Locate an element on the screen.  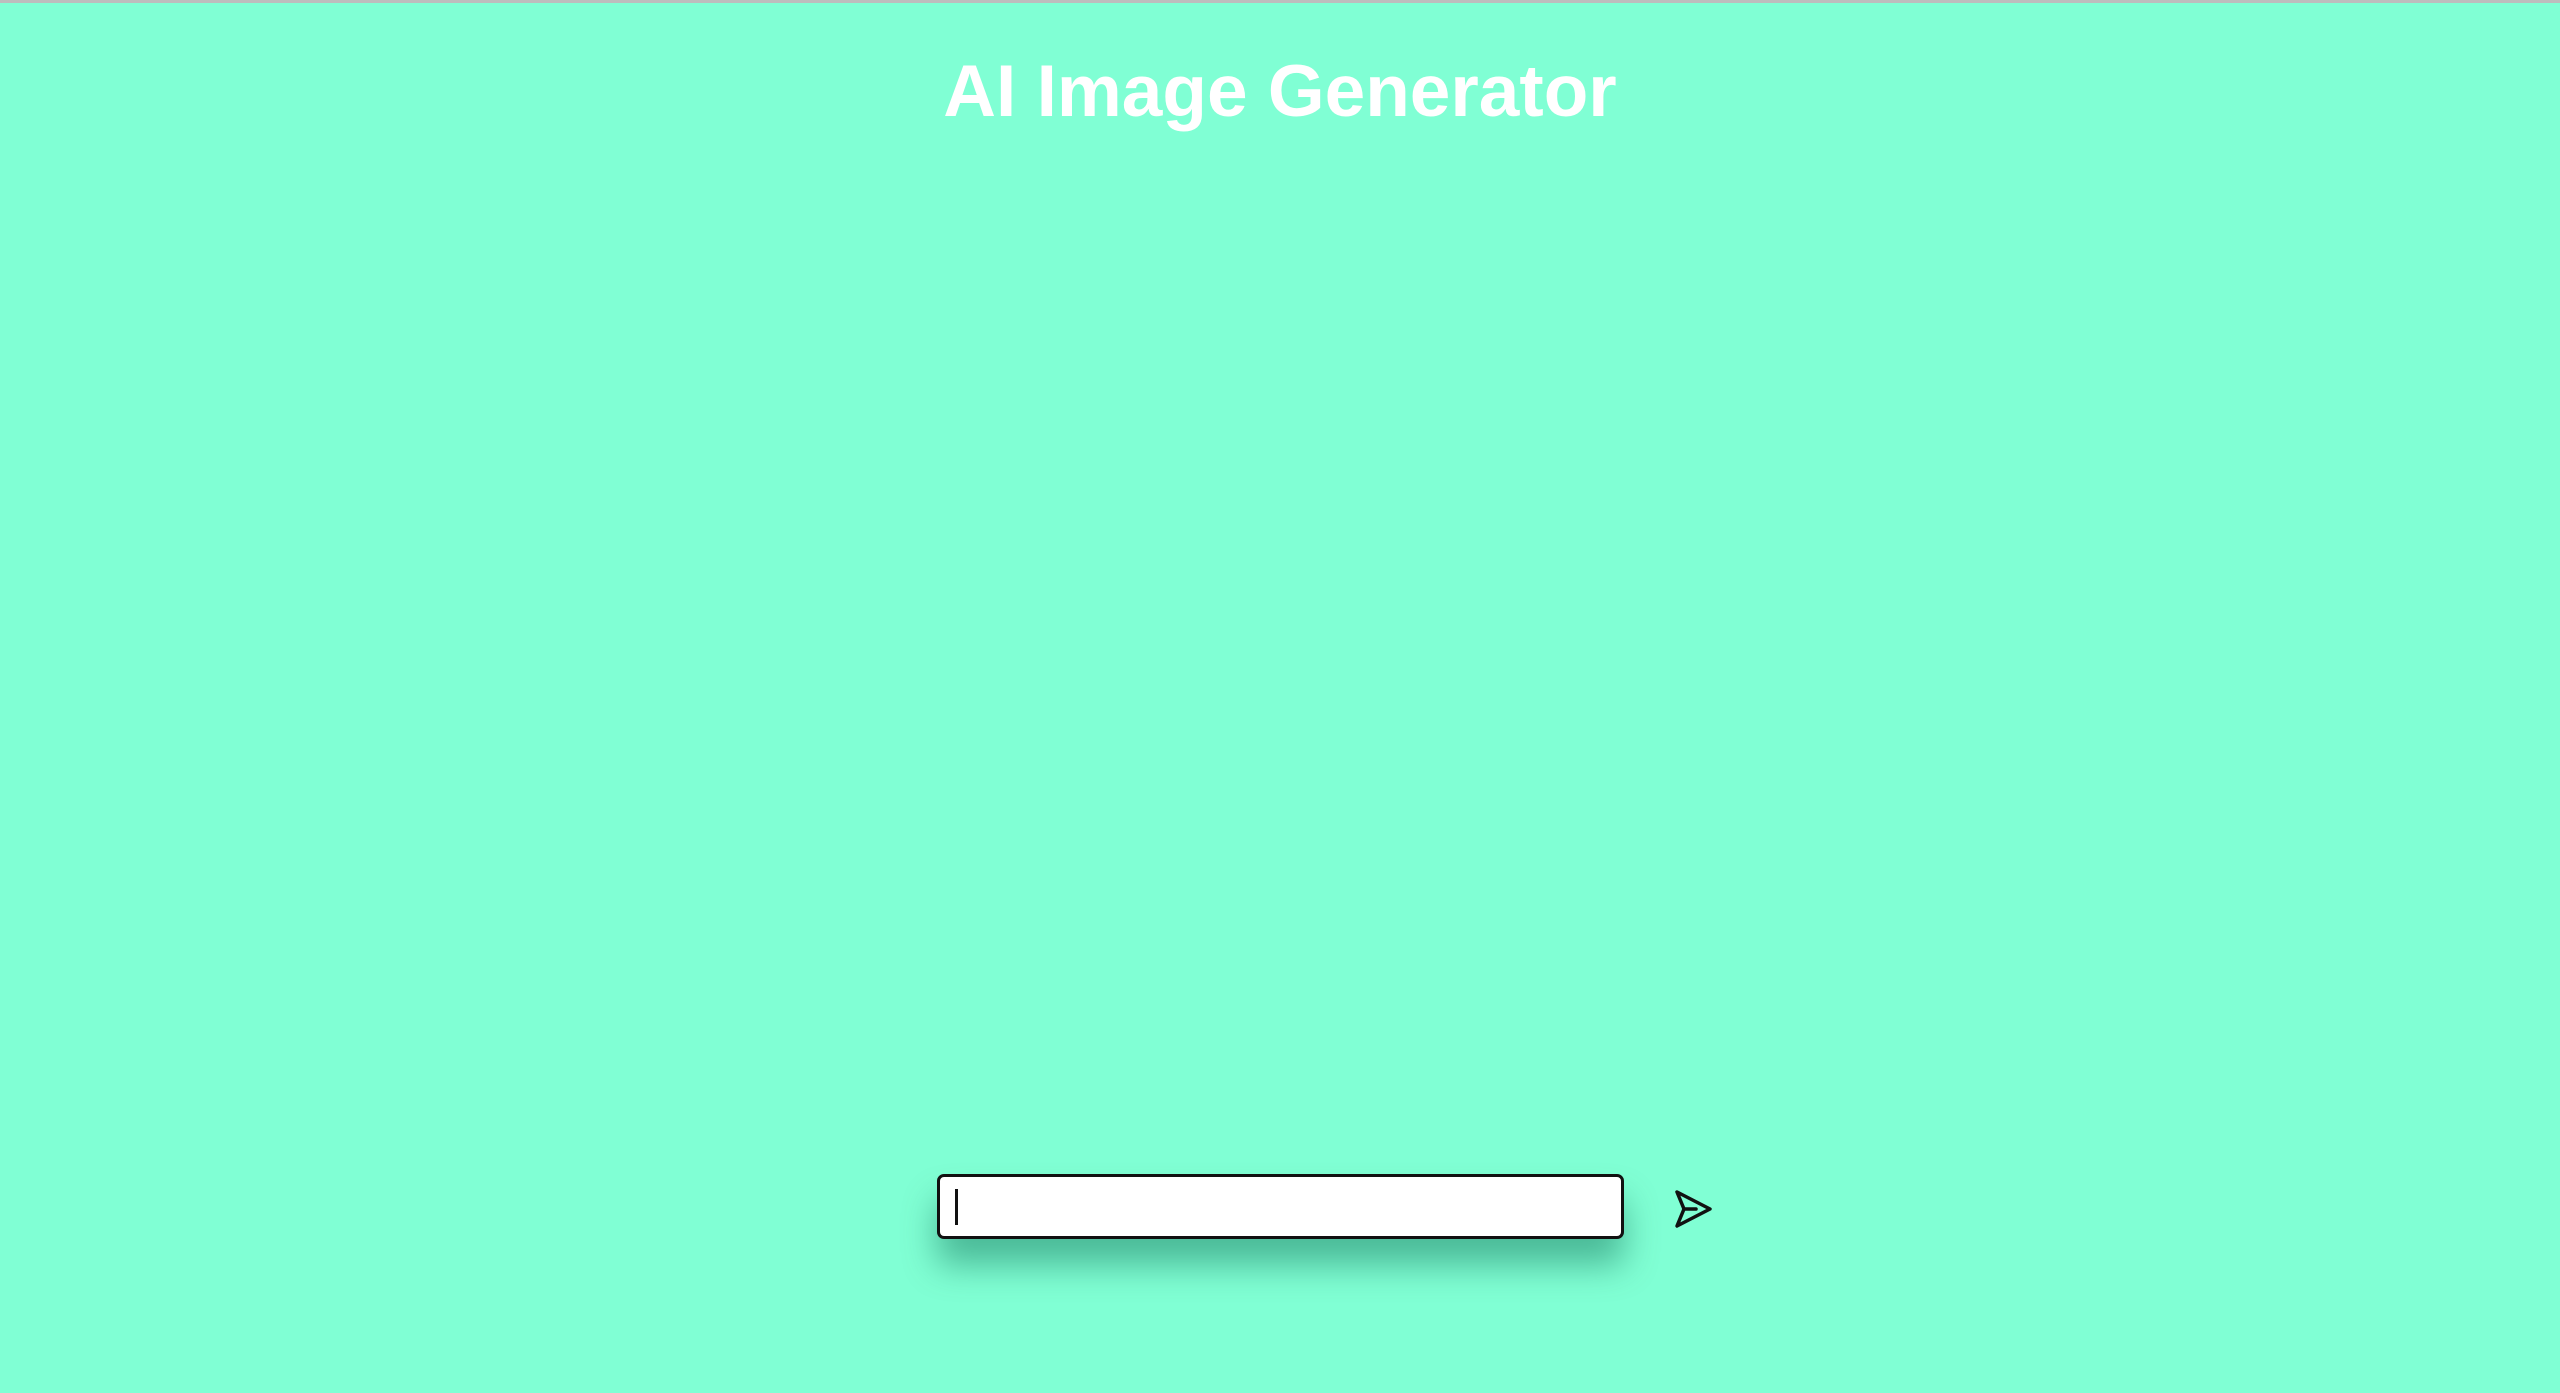
send-icon is located at coordinates (1694, 1209).